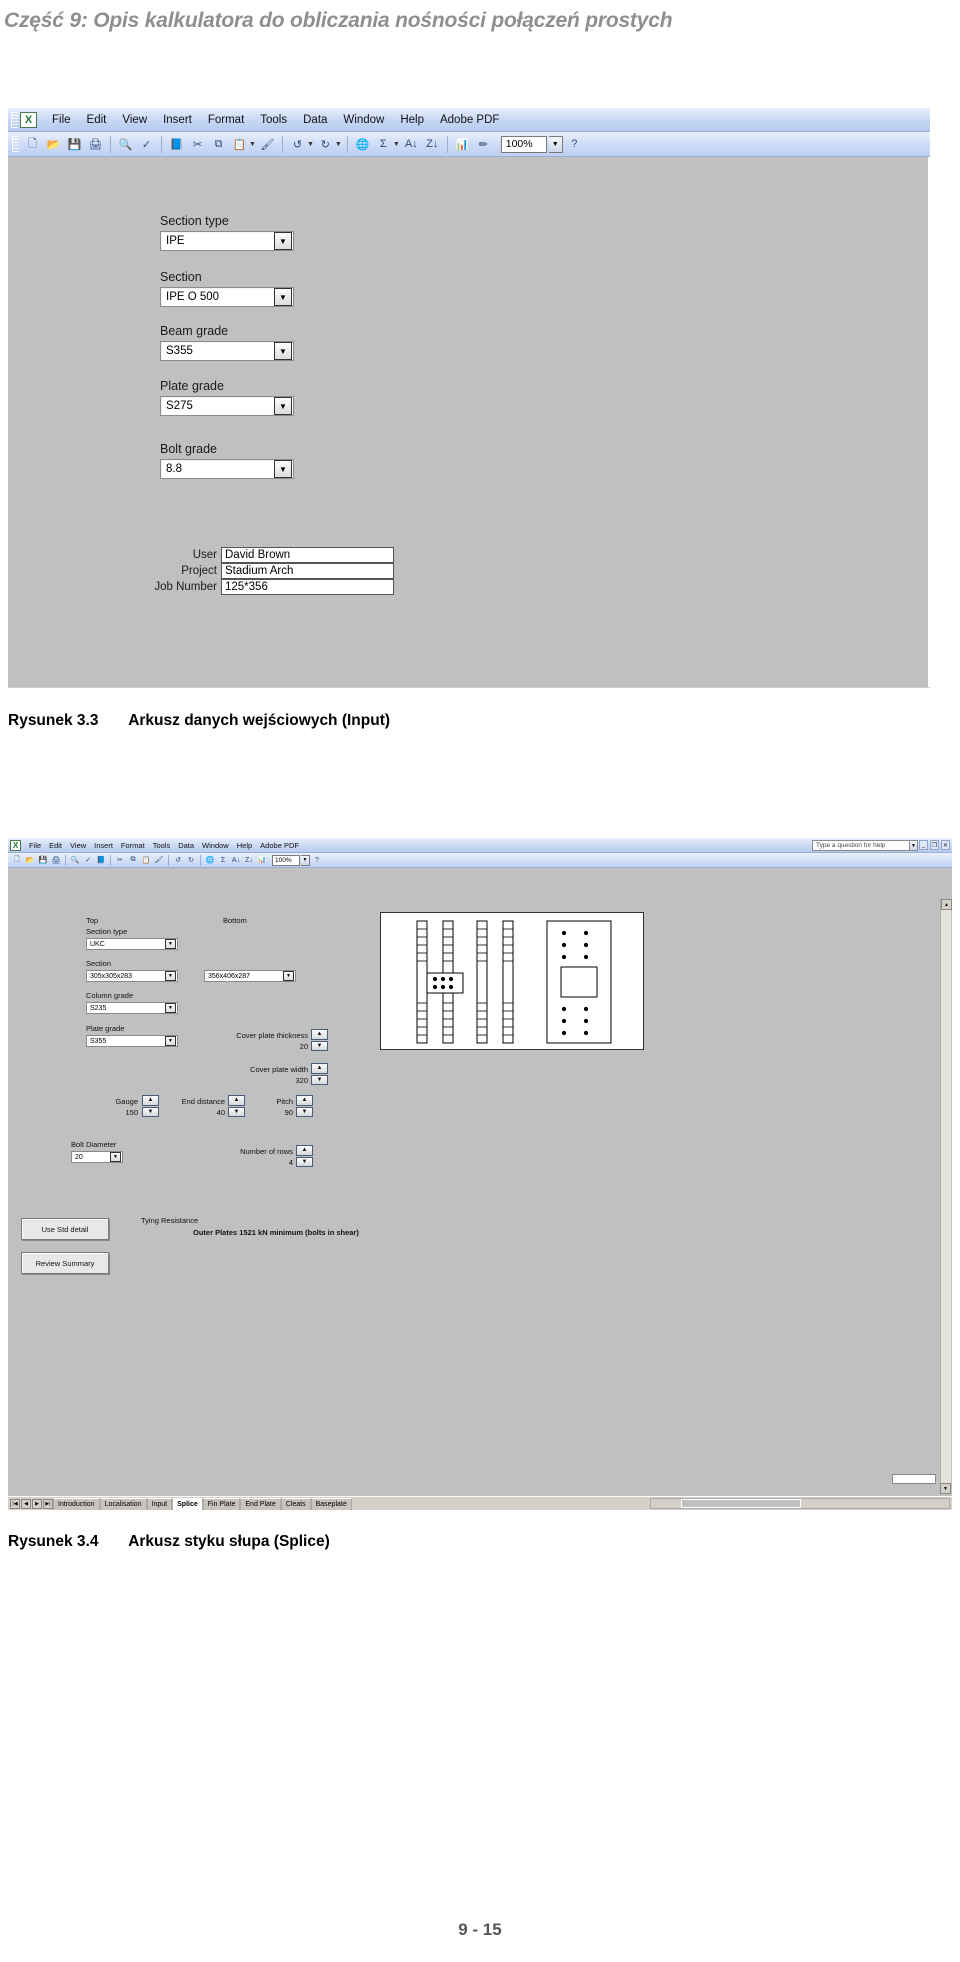 The width and height of the screenshot is (960, 1962). Describe the element at coordinates (187, 1503) in the screenshot. I see `sheet-tab-splice: Splice` at that location.